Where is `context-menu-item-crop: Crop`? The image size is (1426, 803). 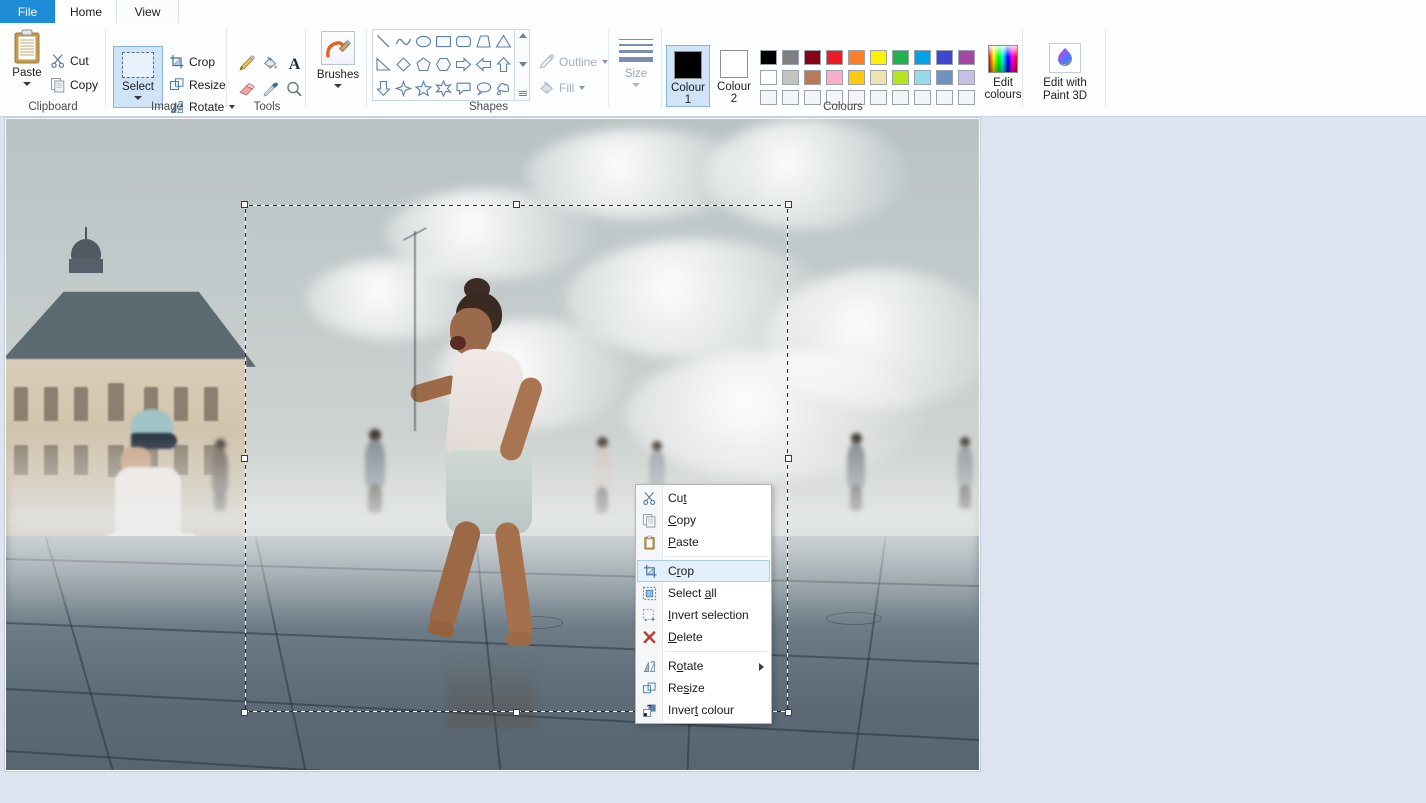 context-menu-item-crop: Crop is located at coordinates (703, 571).